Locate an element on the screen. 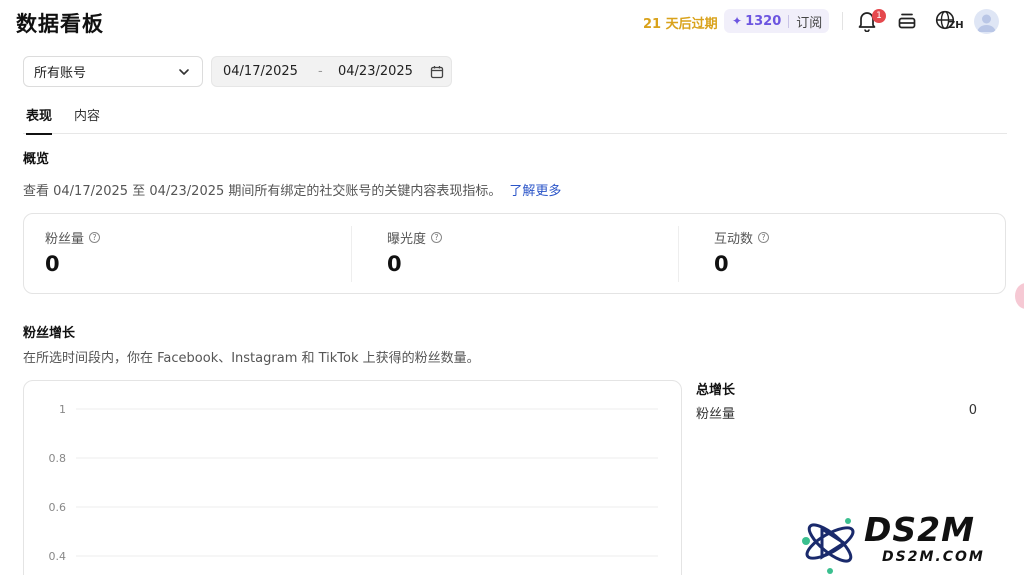  credits-subscribe-pill: ✦ 1320 订阅 is located at coordinates (776, 21).